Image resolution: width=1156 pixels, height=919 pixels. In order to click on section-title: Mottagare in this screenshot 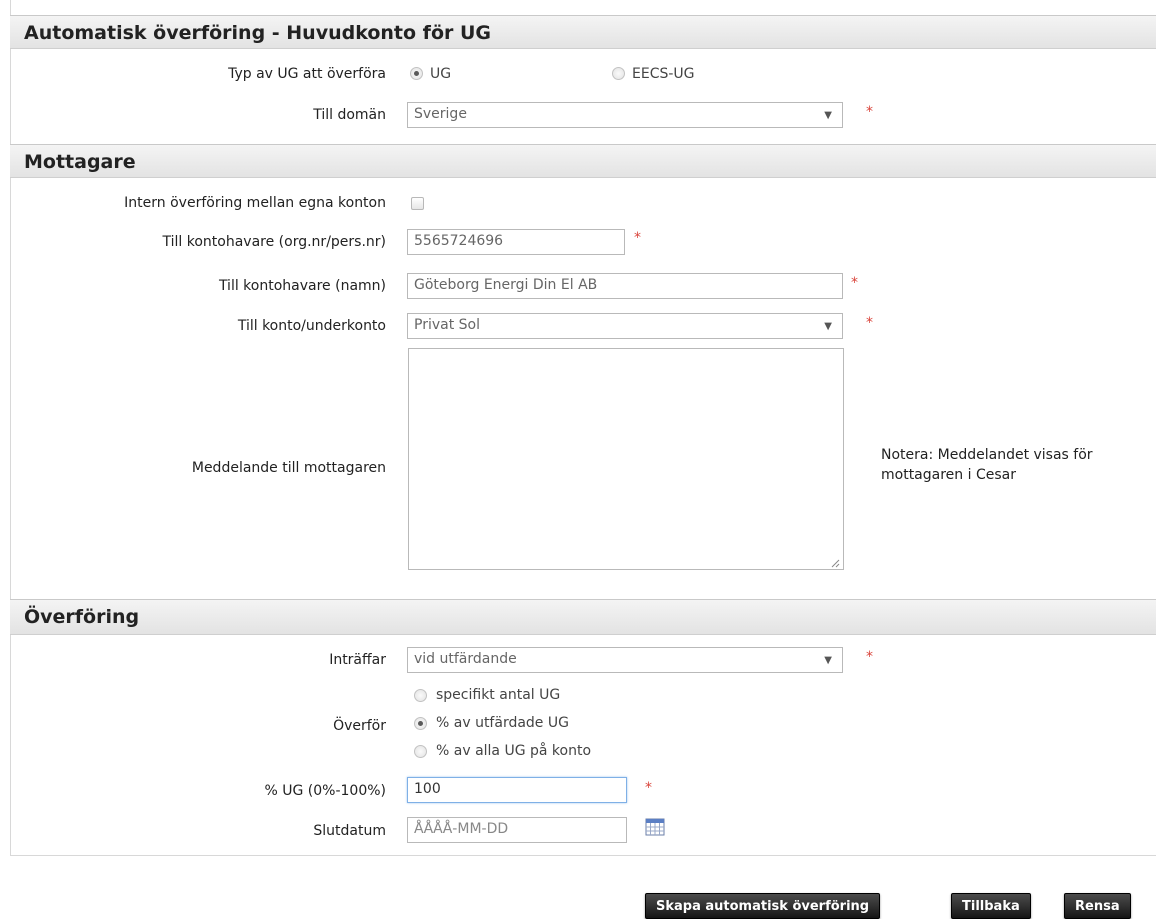, I will do `click(80, 162)`.